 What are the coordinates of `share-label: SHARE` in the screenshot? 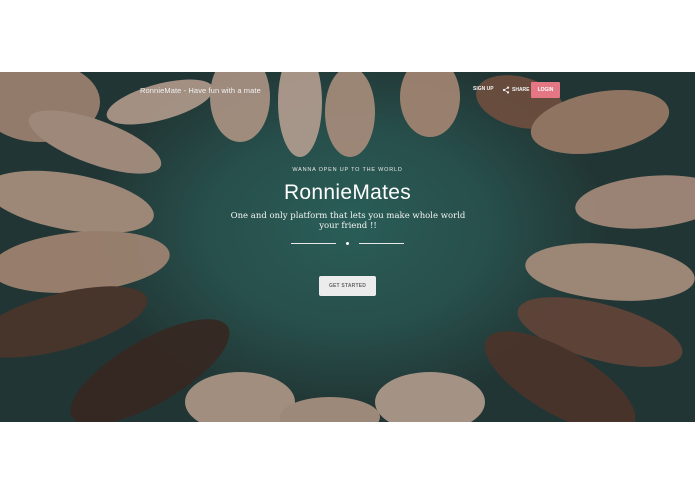 It's located at (521, 90).